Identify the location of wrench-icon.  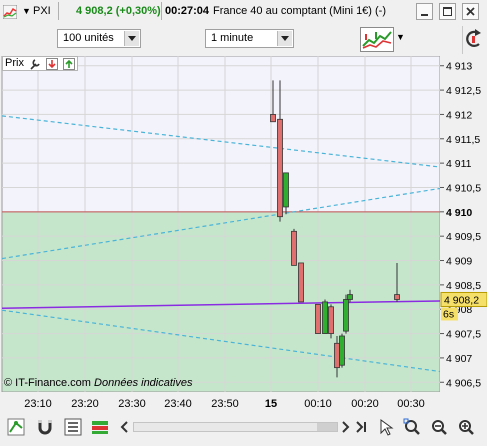
(35, 64).